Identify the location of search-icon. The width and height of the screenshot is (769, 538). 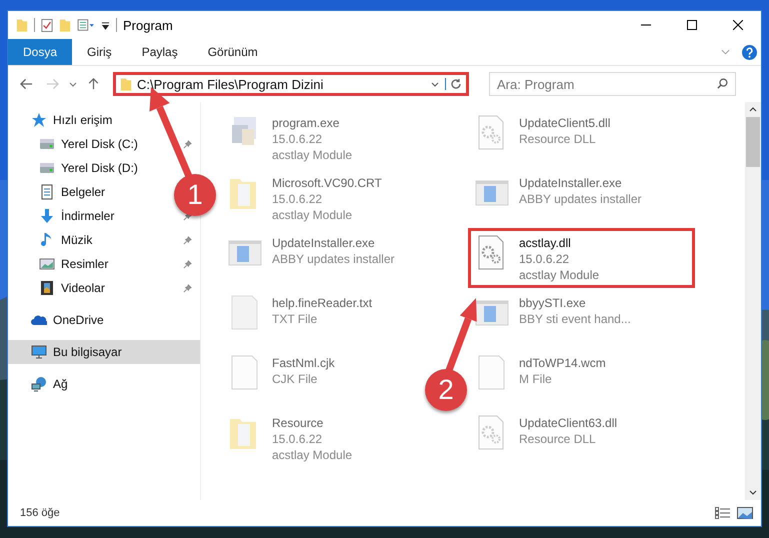
(722, 83).